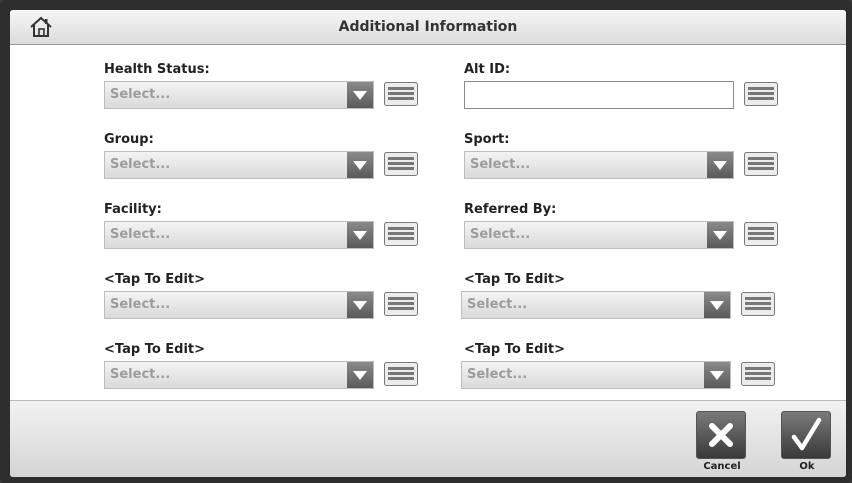 This screenshot has height=483, width=852. I want to click on cancel-button: Cancel, so click(722, 443).